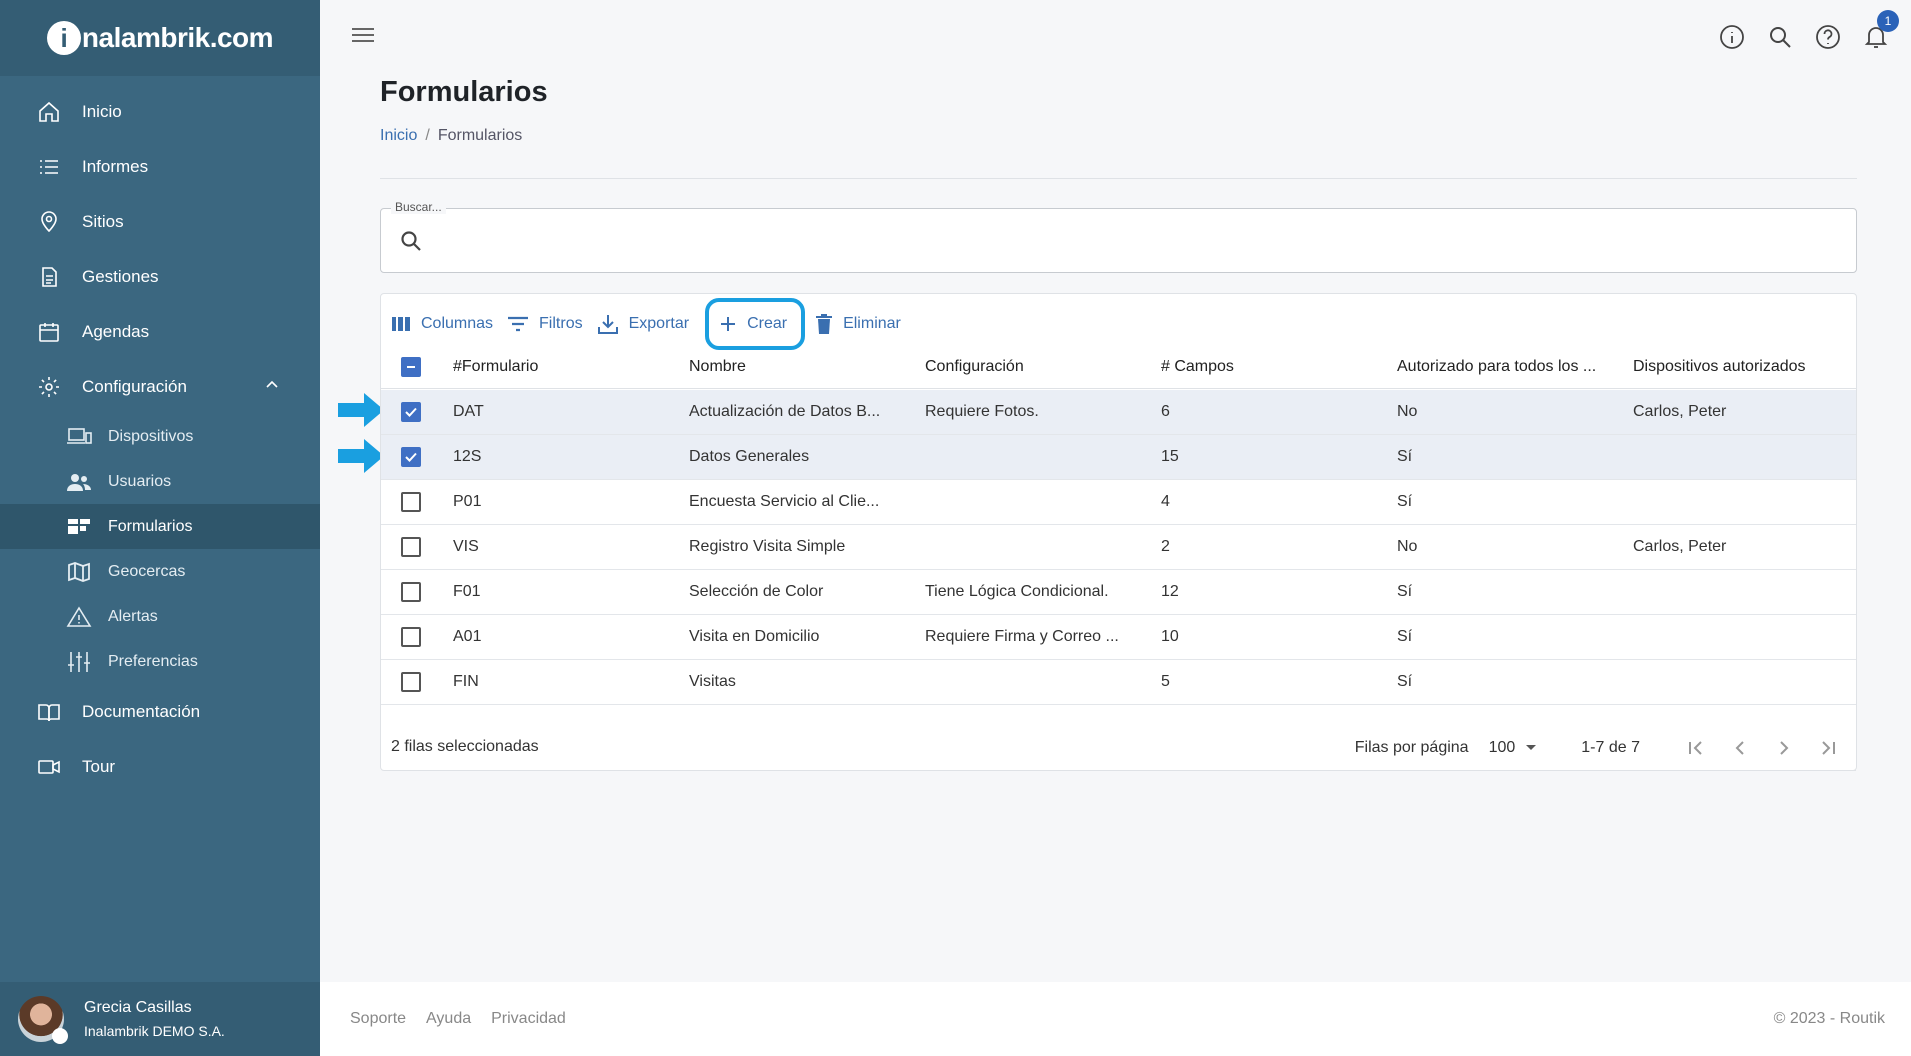 The image size is (1911, 1056). Describe the element at coordinates (467, 591) in the screenshot. I see `cell-code: F01` at that location.